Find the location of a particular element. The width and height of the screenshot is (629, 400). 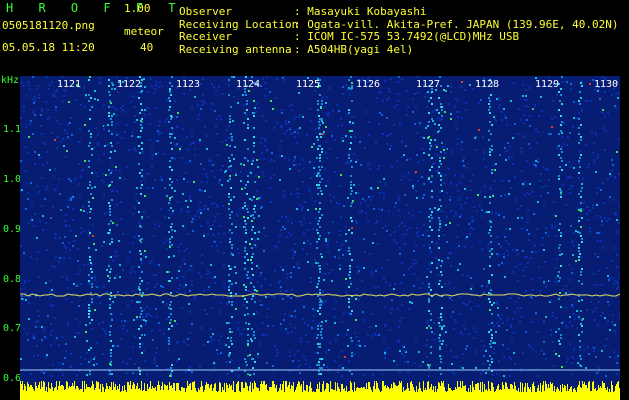

axis-tick-0.6: 0.6 is located at coordinates (12, 378).